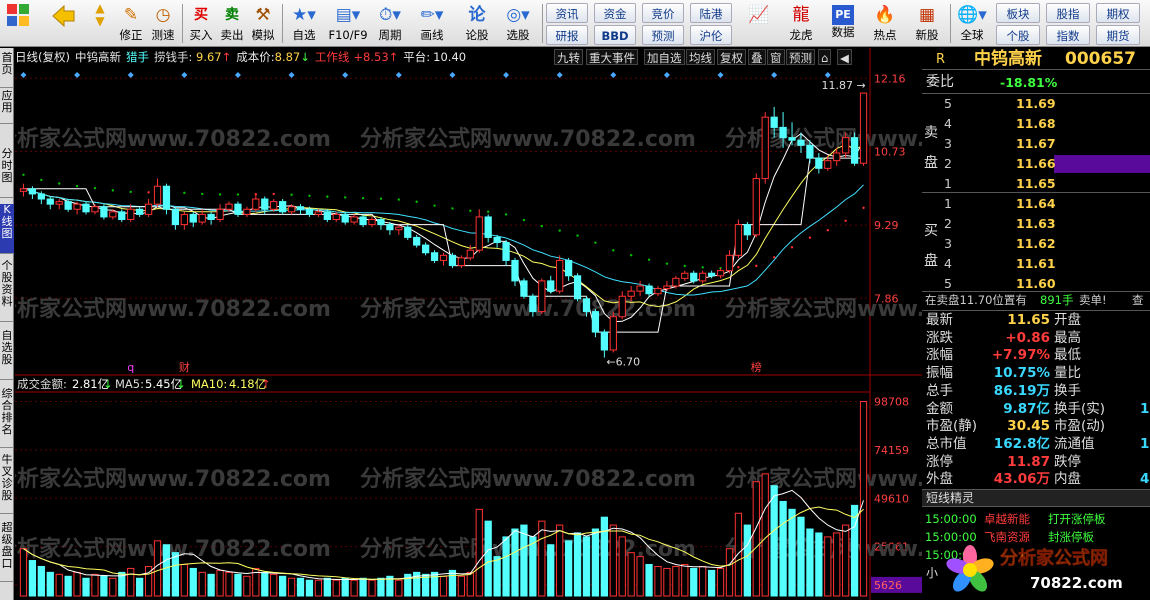 Image resolution: width=1150 pixels, height=600 pixels. Describe the element at coordinates (304, 23) in the screenshot. I see `watchlist-button: ★▾ 自选` at that location.